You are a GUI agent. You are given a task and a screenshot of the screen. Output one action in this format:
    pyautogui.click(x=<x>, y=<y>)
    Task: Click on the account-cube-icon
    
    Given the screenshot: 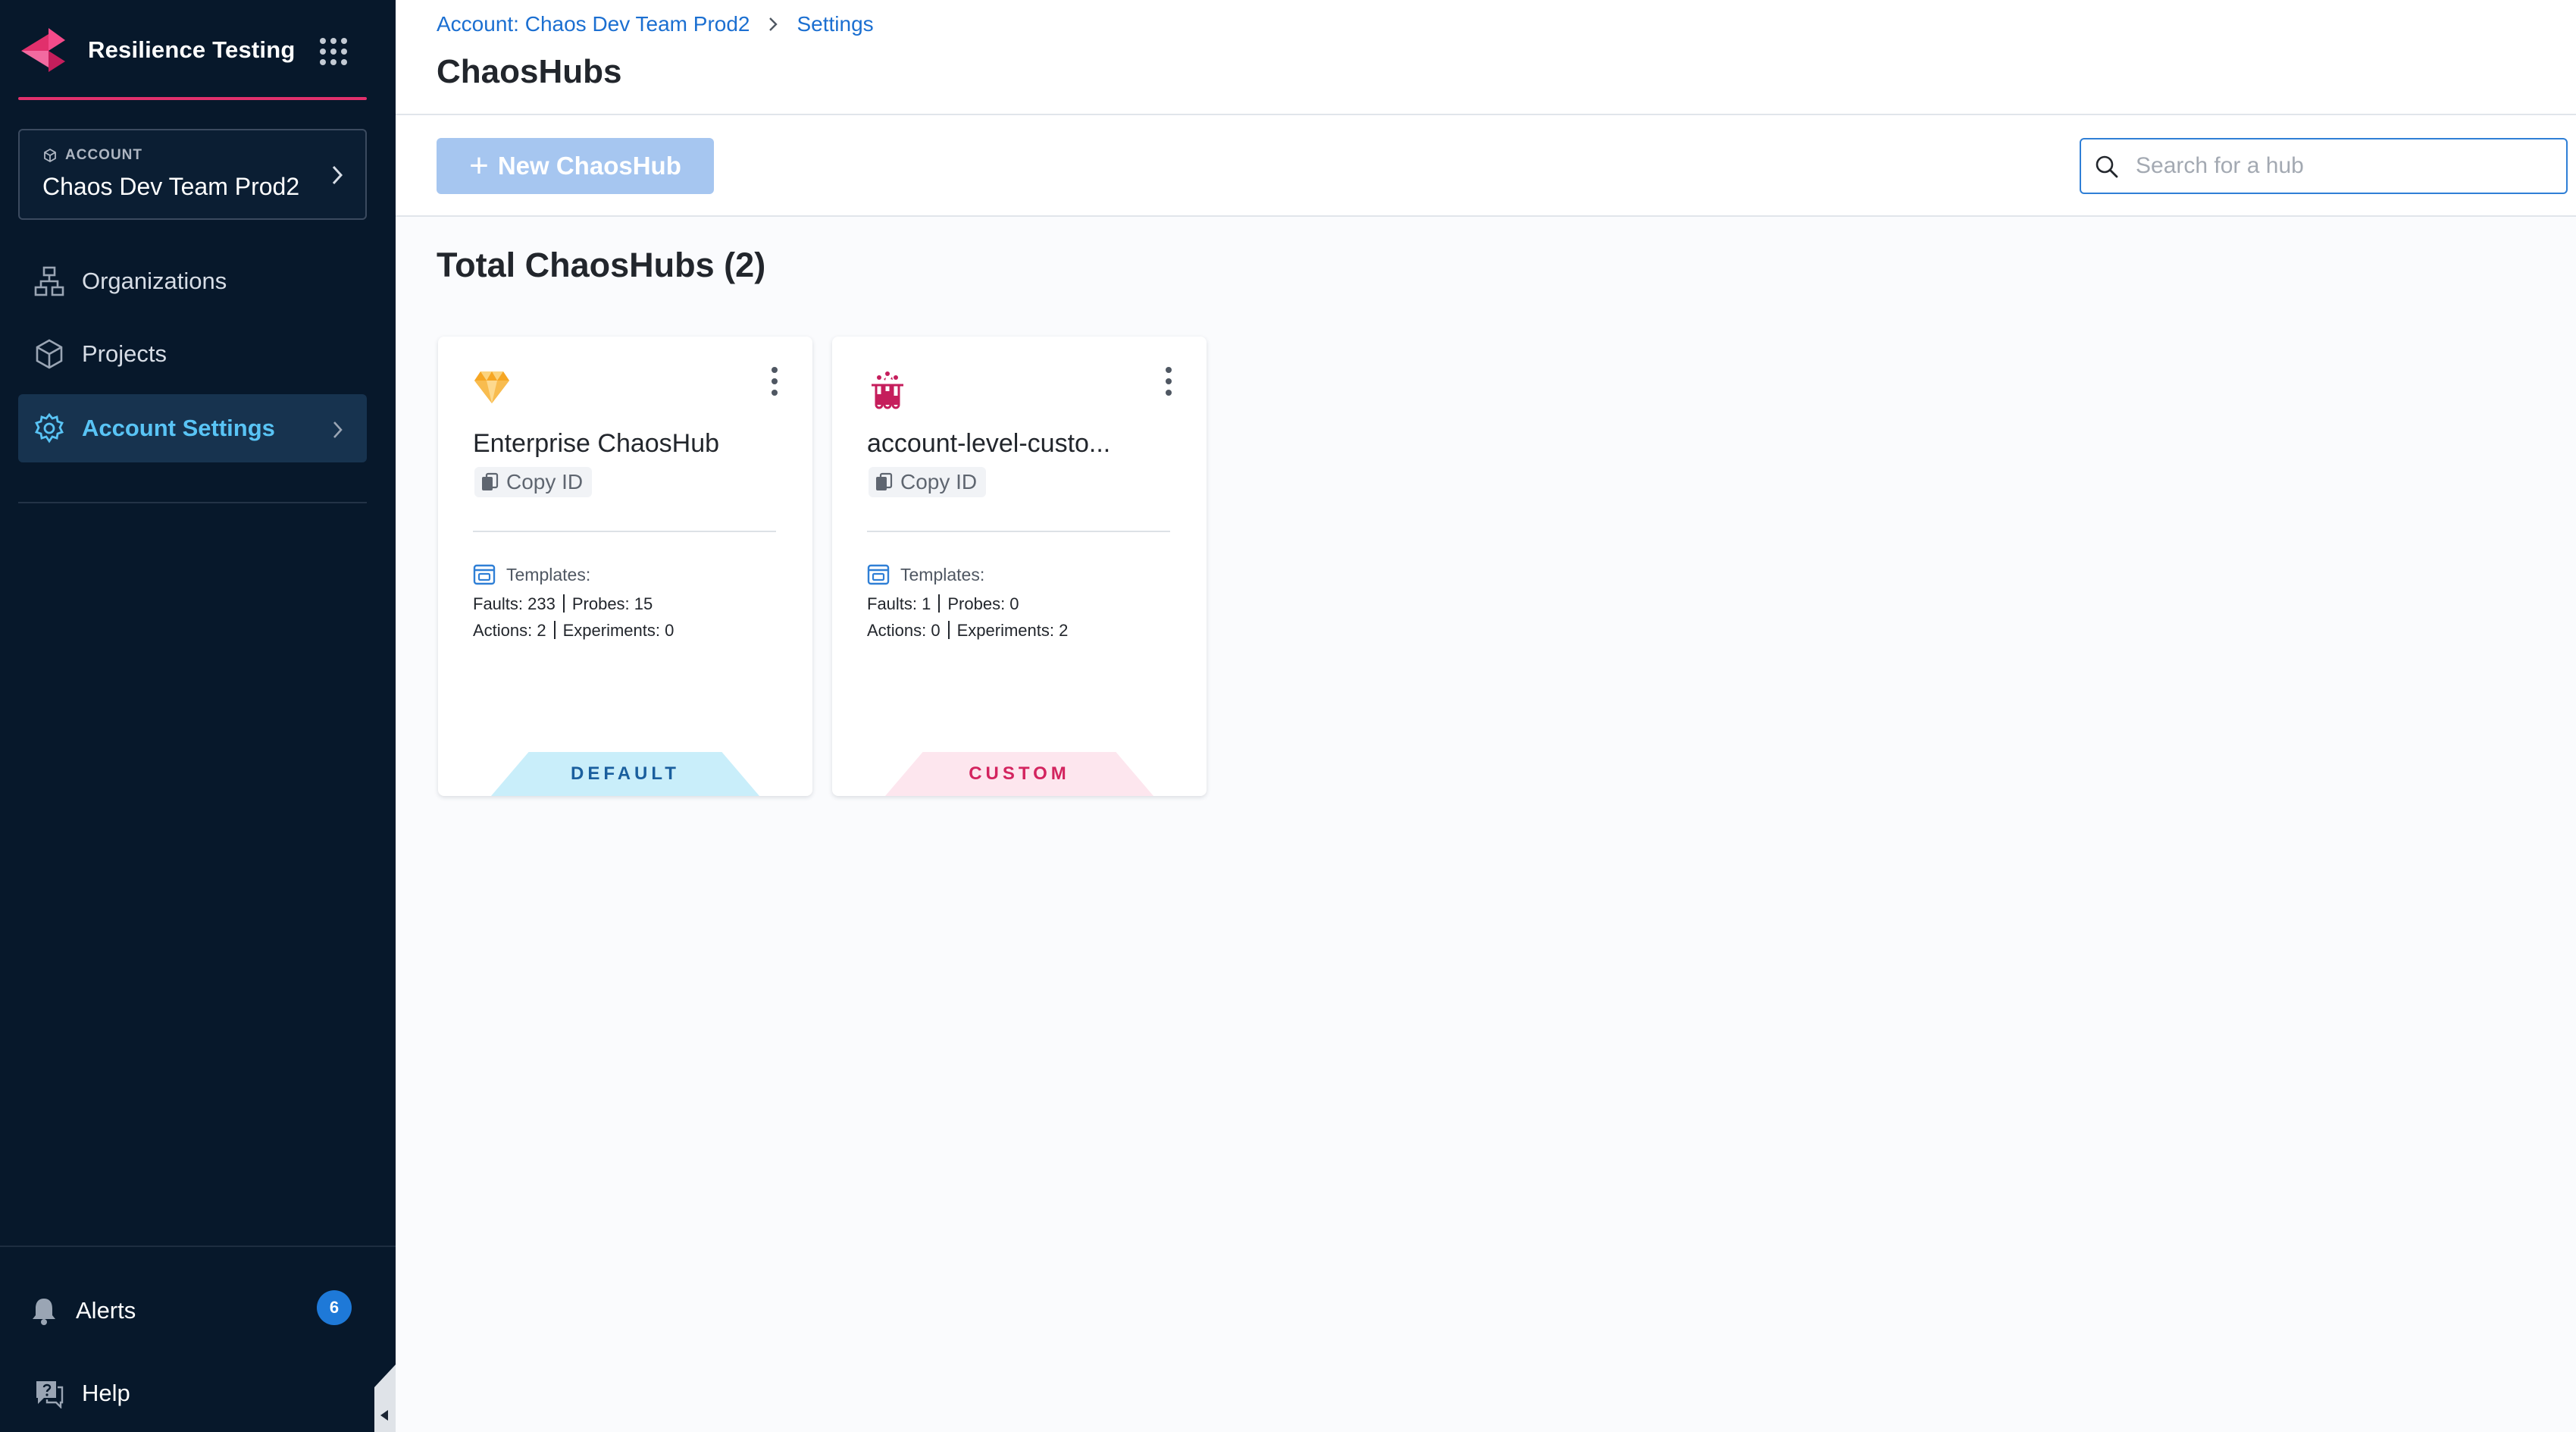 What is the action you would take?
    pyautogui.click(x=50, y=155)
    